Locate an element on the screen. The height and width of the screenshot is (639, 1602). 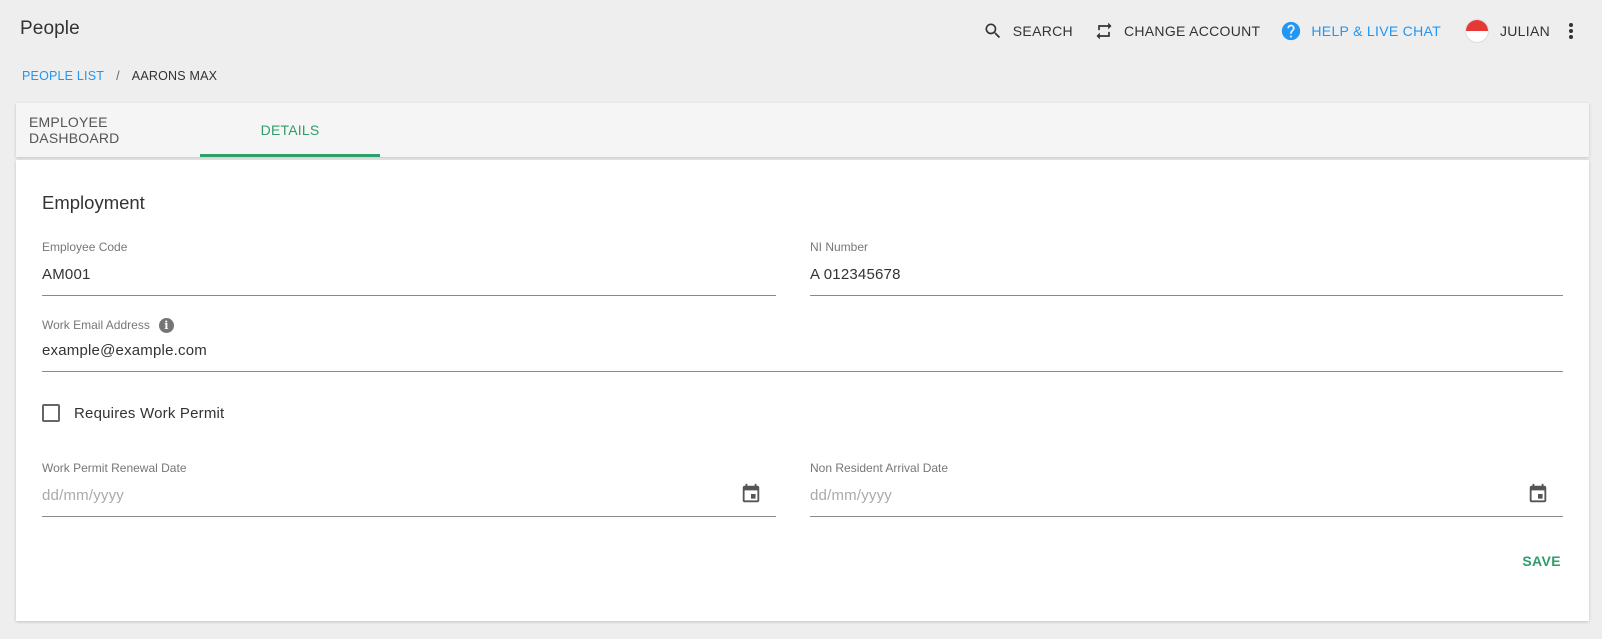
checkbox-box is located at coordinates (51, 413).